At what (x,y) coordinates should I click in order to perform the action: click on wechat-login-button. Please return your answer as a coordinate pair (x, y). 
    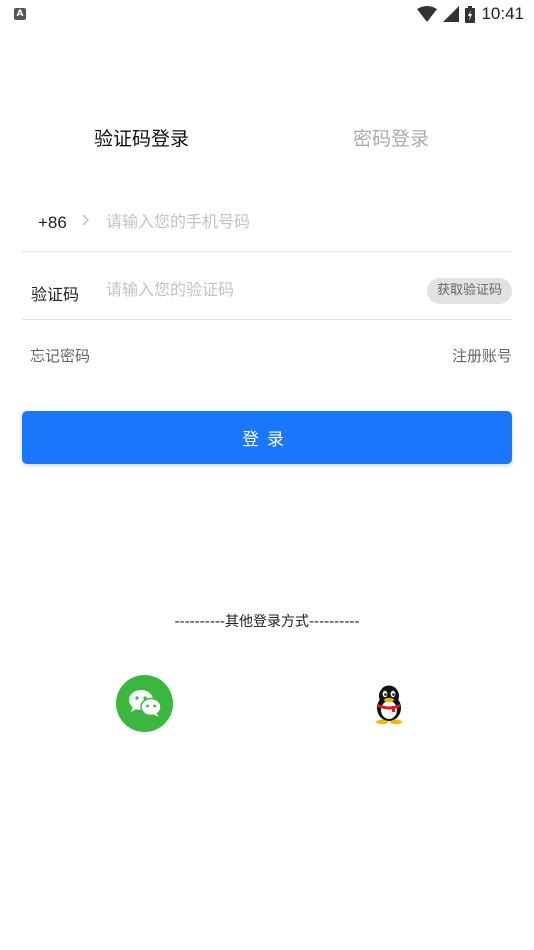
    Looking at the image, I should click on (144, 703).